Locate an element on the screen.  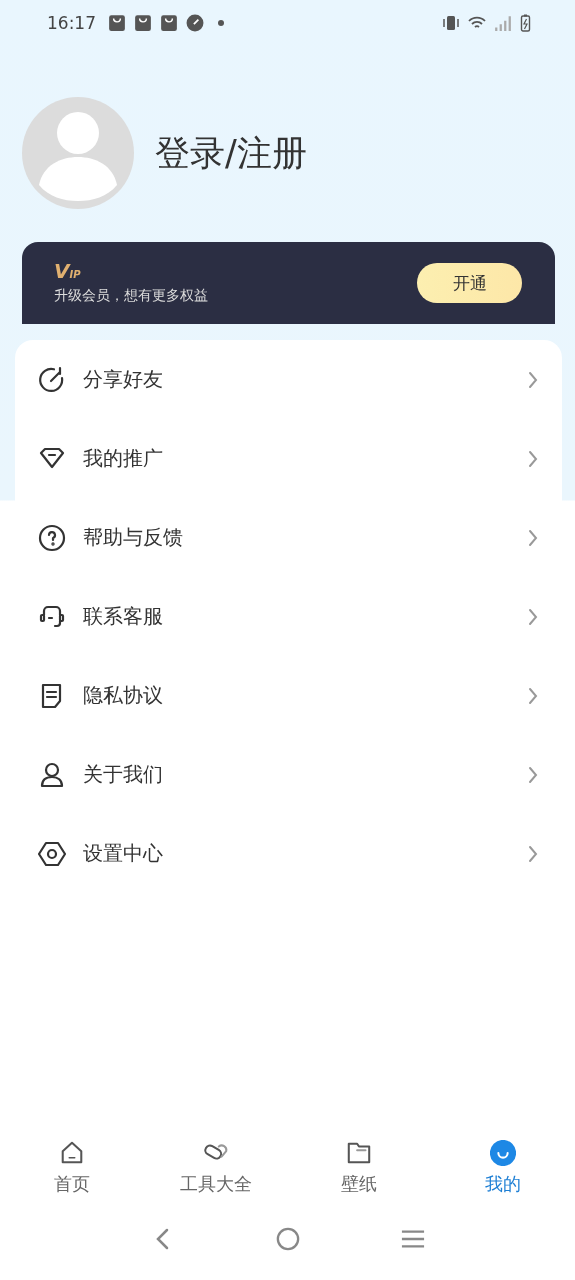
settings-icon is located at coordinates (52, 853).